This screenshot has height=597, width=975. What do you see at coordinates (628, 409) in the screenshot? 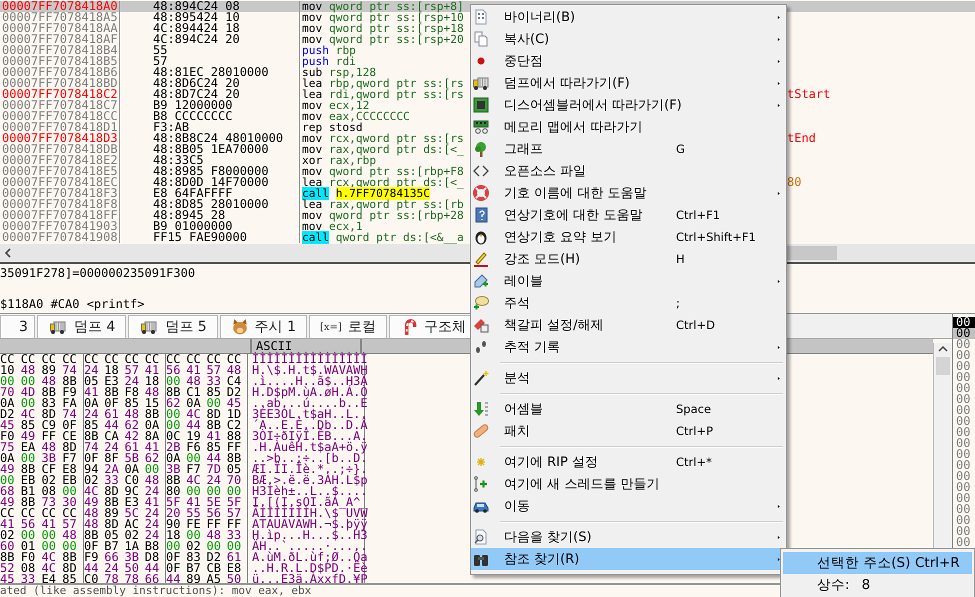
I see `menu-item: 어셈블 Space` at bounding box center [628, 409].